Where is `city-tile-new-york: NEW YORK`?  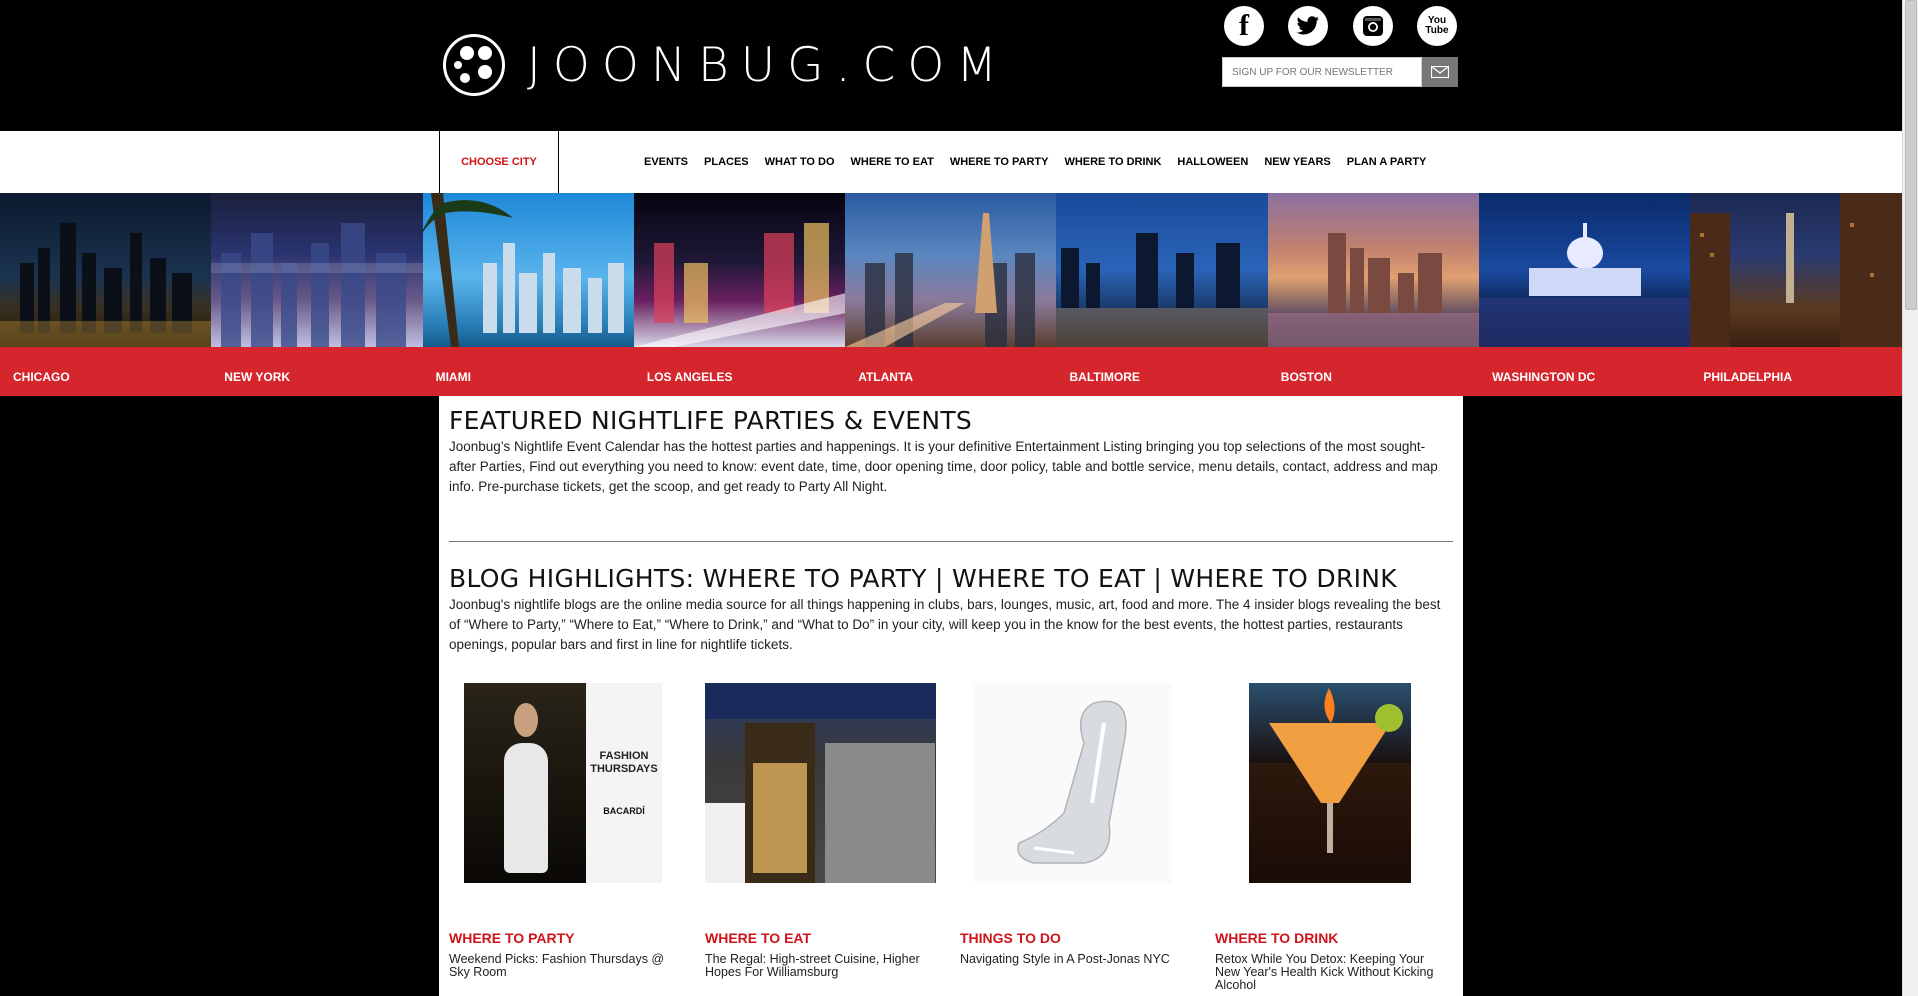 city-tile-new-york: NEW YORK is located at coordinates (317, 294).